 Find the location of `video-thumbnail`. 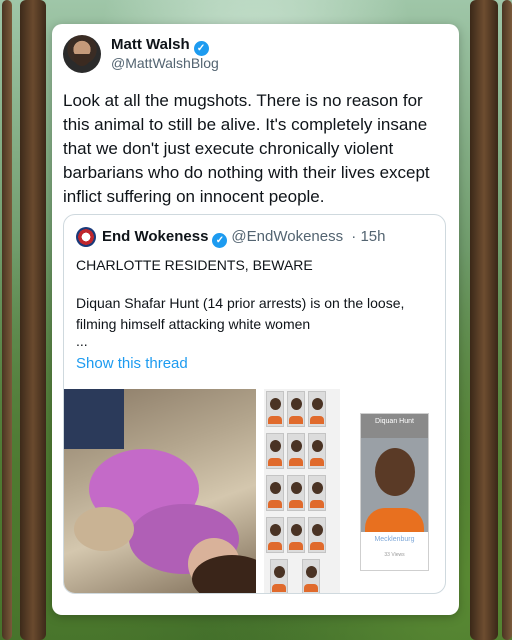

video-thumbnail is located at coordinates (160, 491).